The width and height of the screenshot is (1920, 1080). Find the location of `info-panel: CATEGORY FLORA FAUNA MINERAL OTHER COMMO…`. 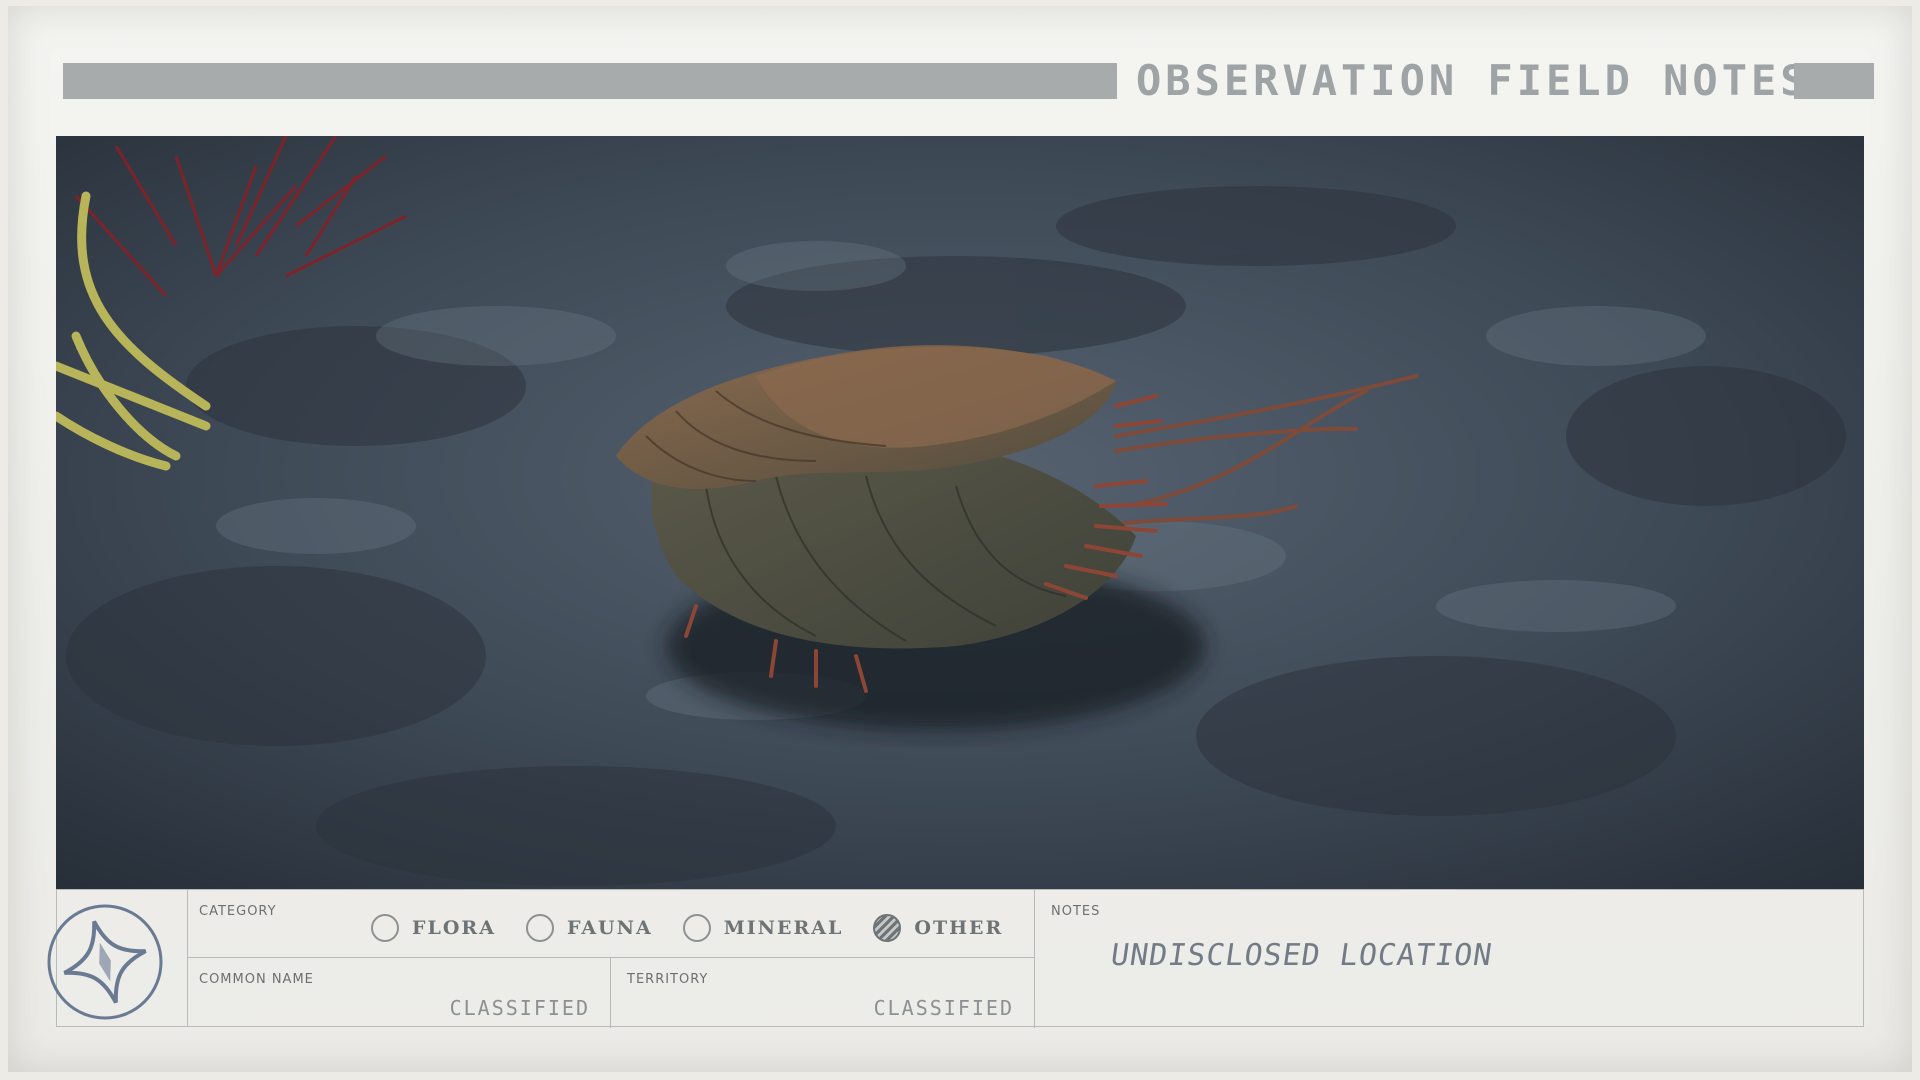

info-panel: CATEGORY FLORA FAUNA MINERAL OTHER COMMO… is located at coordinates (956, 958).